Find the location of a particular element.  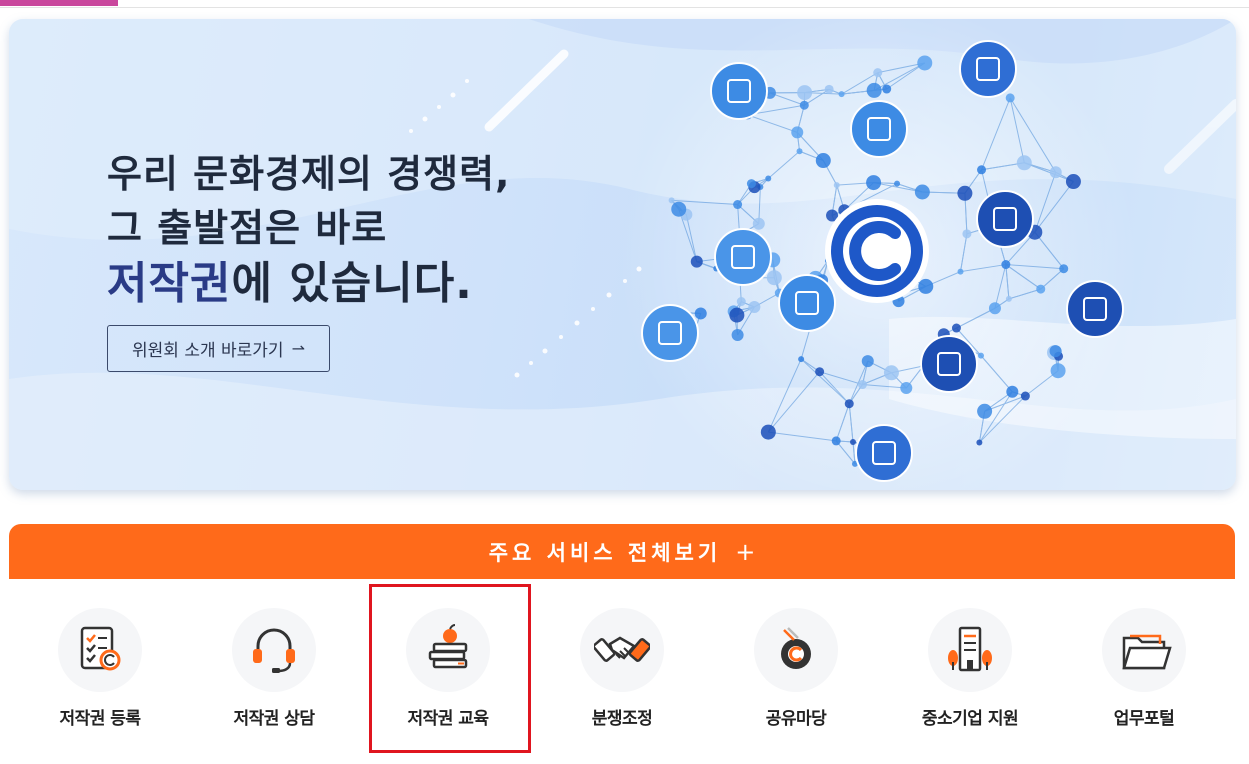

service-label: 저작권 등록 is located at coordinates (100, 719).